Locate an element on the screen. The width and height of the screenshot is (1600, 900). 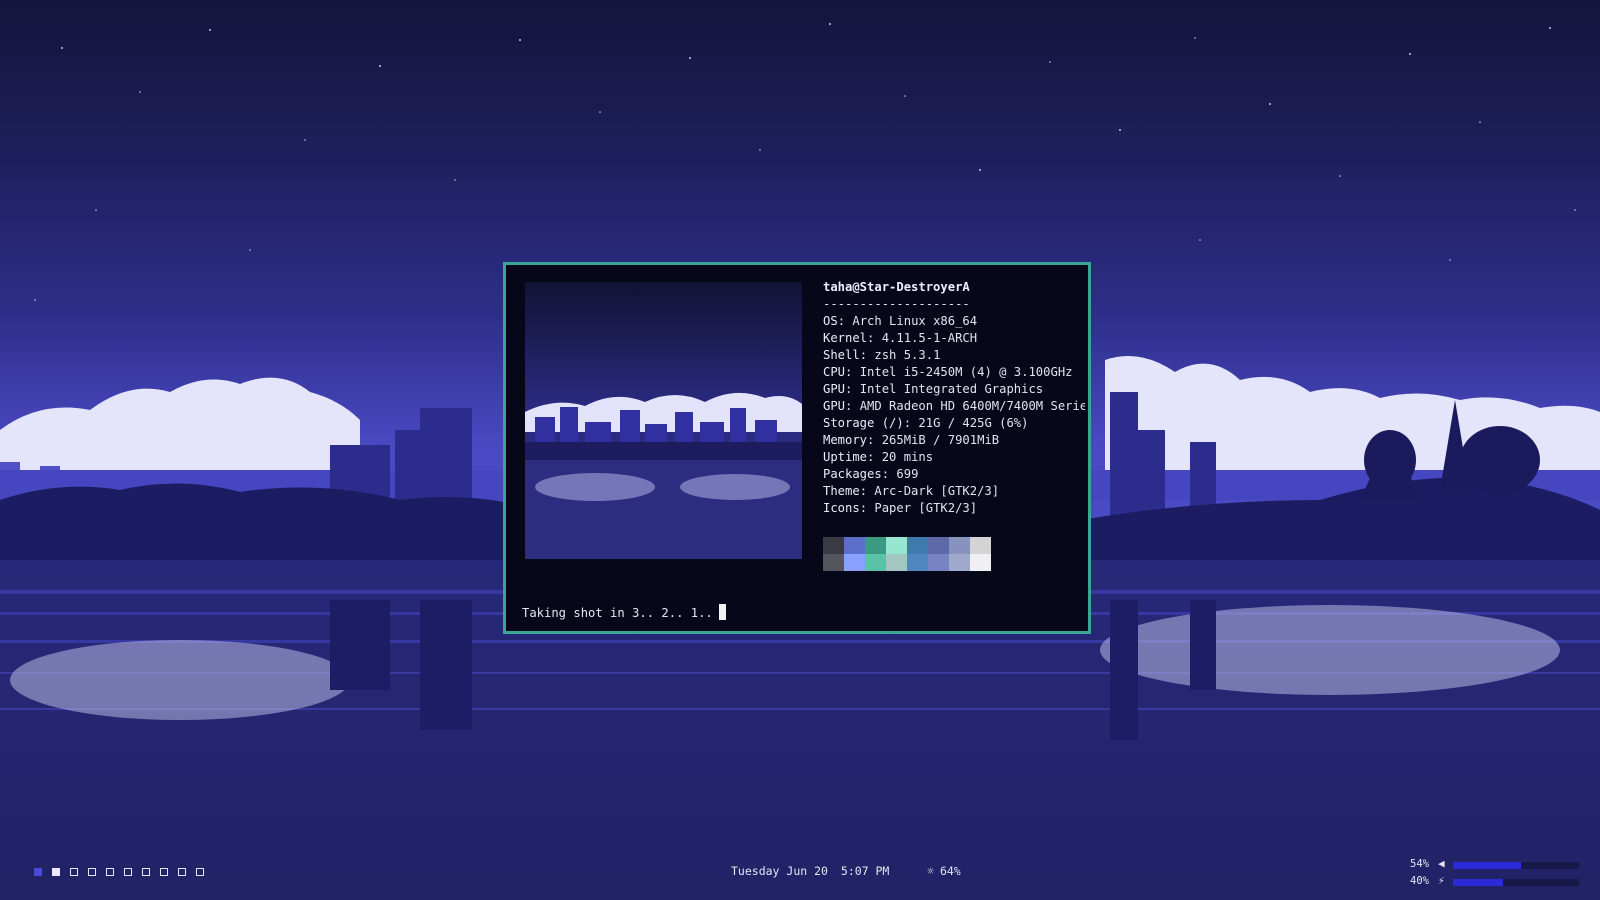
clock-day: Tuesday is located at coordinates (755, 871).